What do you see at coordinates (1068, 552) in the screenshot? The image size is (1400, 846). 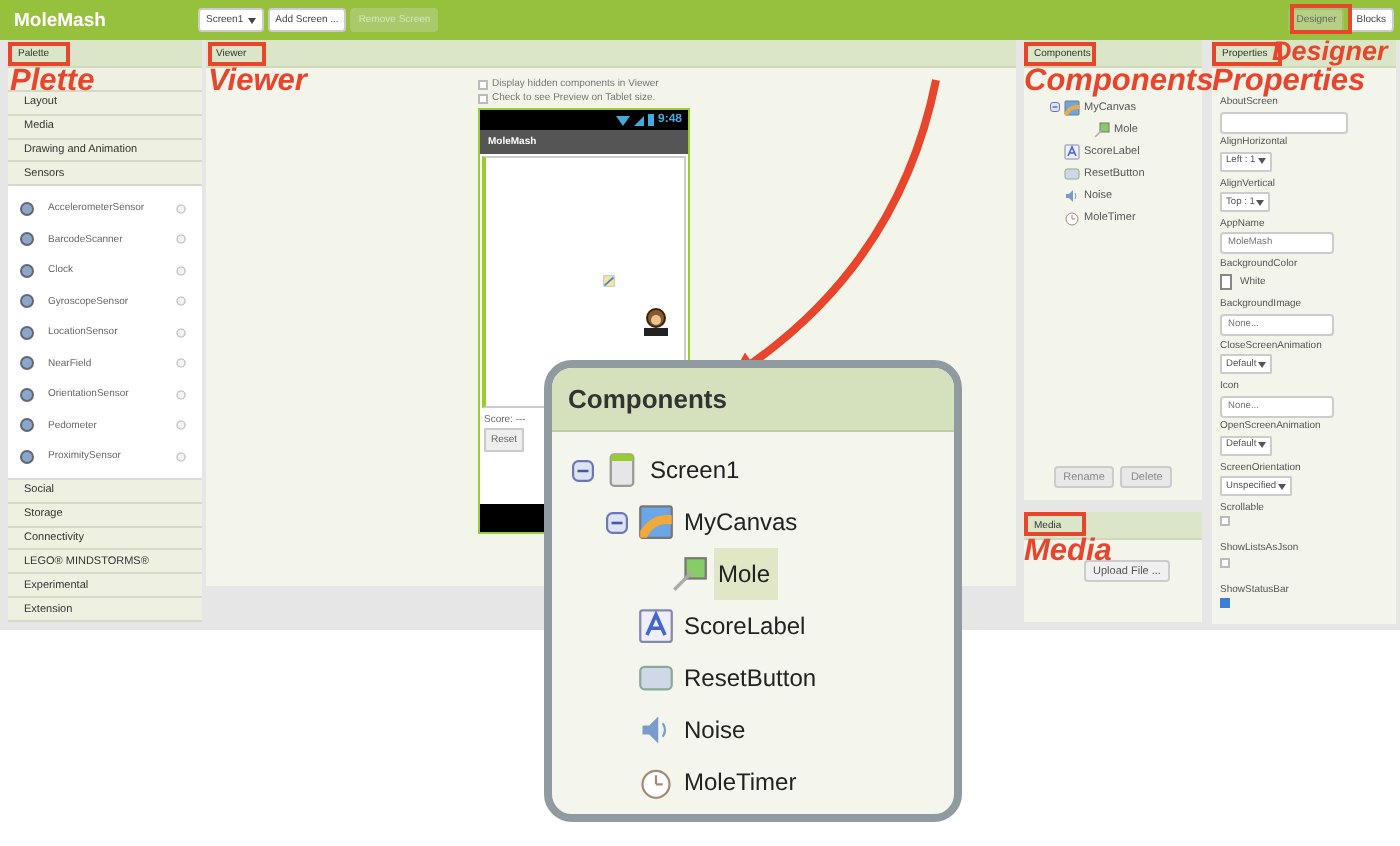 I see `callout-label: Media` at bounding box center [1068, 552].